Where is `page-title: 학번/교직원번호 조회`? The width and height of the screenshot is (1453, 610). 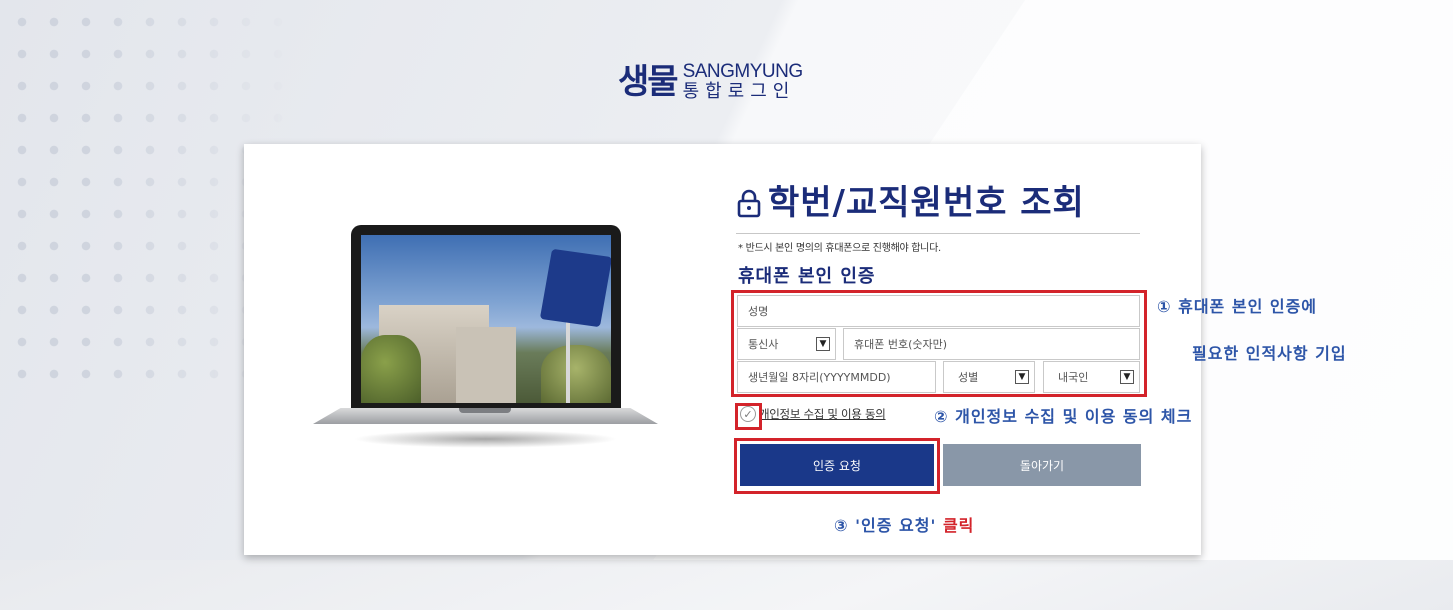 page-title: 학번/교직원번호 조회 is located at coordinates (910, 203).